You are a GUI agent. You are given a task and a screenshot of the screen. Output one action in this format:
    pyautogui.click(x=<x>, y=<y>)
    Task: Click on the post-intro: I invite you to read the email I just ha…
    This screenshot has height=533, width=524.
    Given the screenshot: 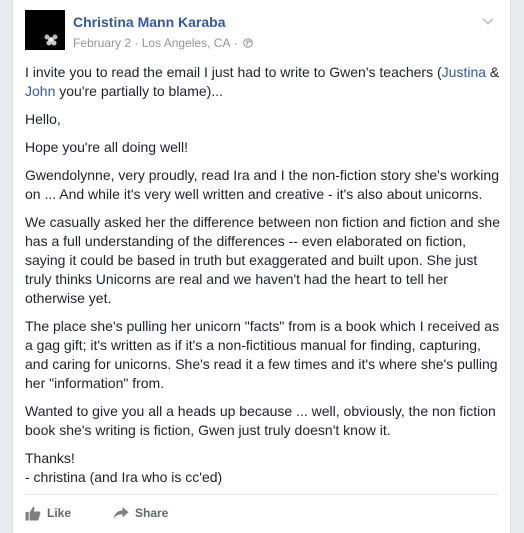 What is the action you would take?
    pyautogui.click(x=262, y=81)
    